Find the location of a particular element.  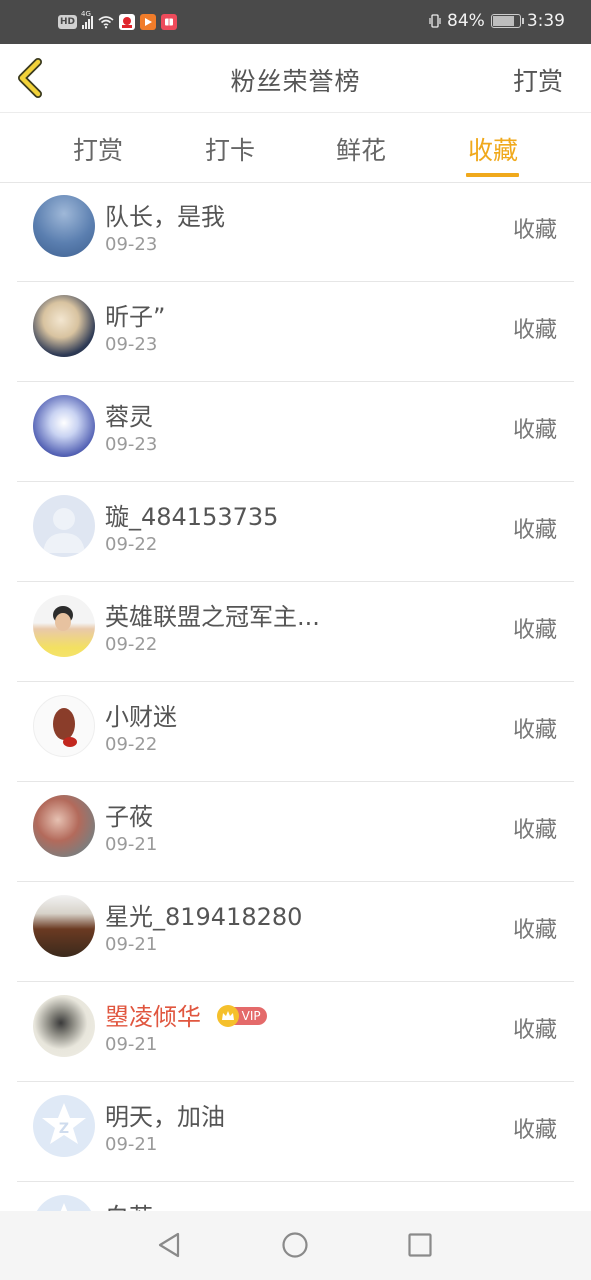

list-item: 小财迷 09-22 收藏 is located at coordinates (295, 732).